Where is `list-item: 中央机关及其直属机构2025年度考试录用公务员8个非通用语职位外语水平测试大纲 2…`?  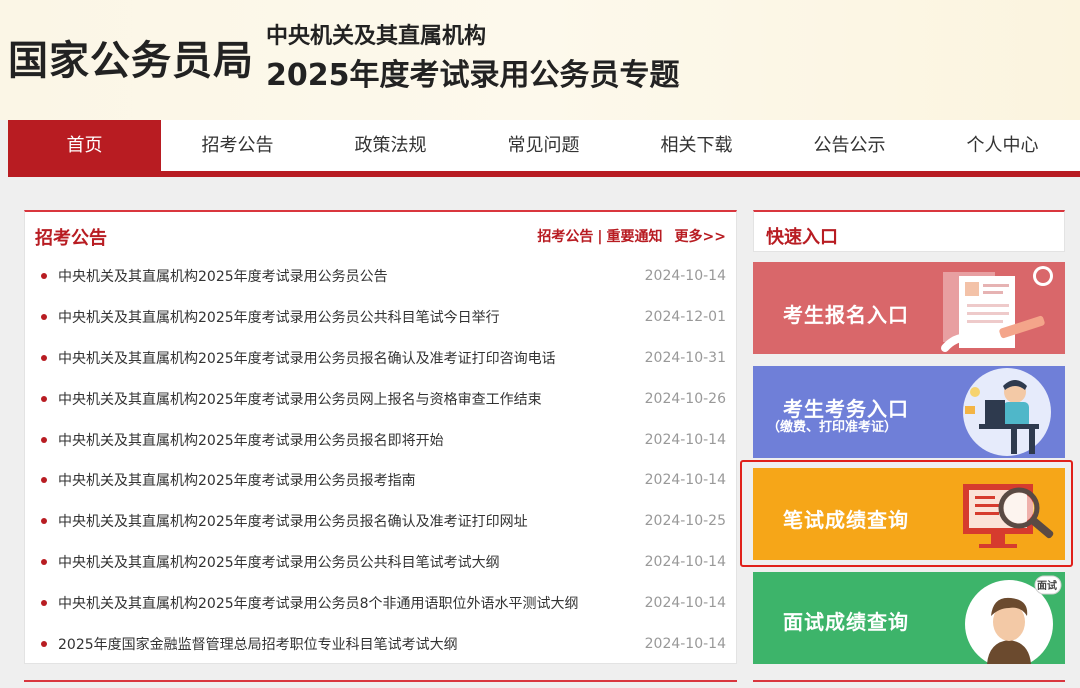 list-item: 中央机关及其直属机构2025年度考试录用公务员8个非通用语职位外语水平测试大纲 2… is located at coordinates (380, 602).